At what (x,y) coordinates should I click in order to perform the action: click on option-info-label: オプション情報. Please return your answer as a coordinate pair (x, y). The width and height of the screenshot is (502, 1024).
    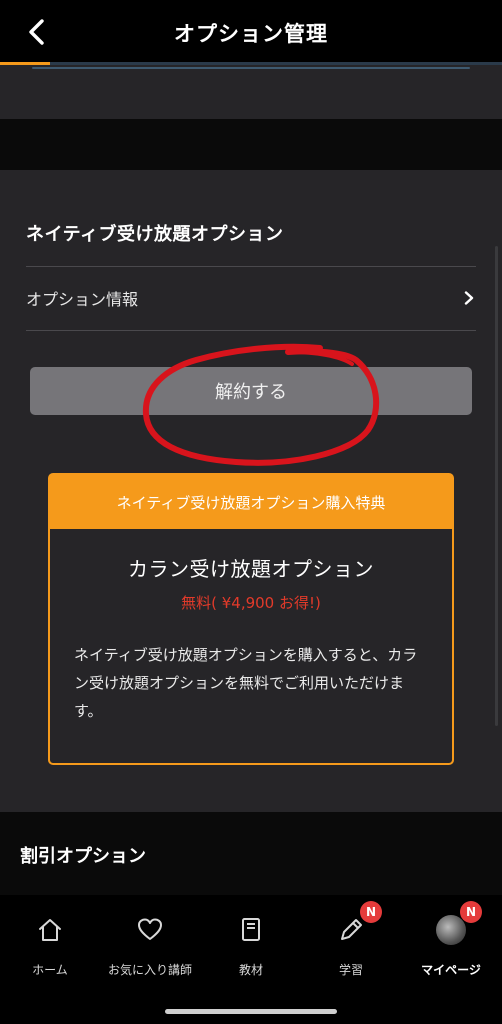
    Looking at the image, I should click on (82, 299).